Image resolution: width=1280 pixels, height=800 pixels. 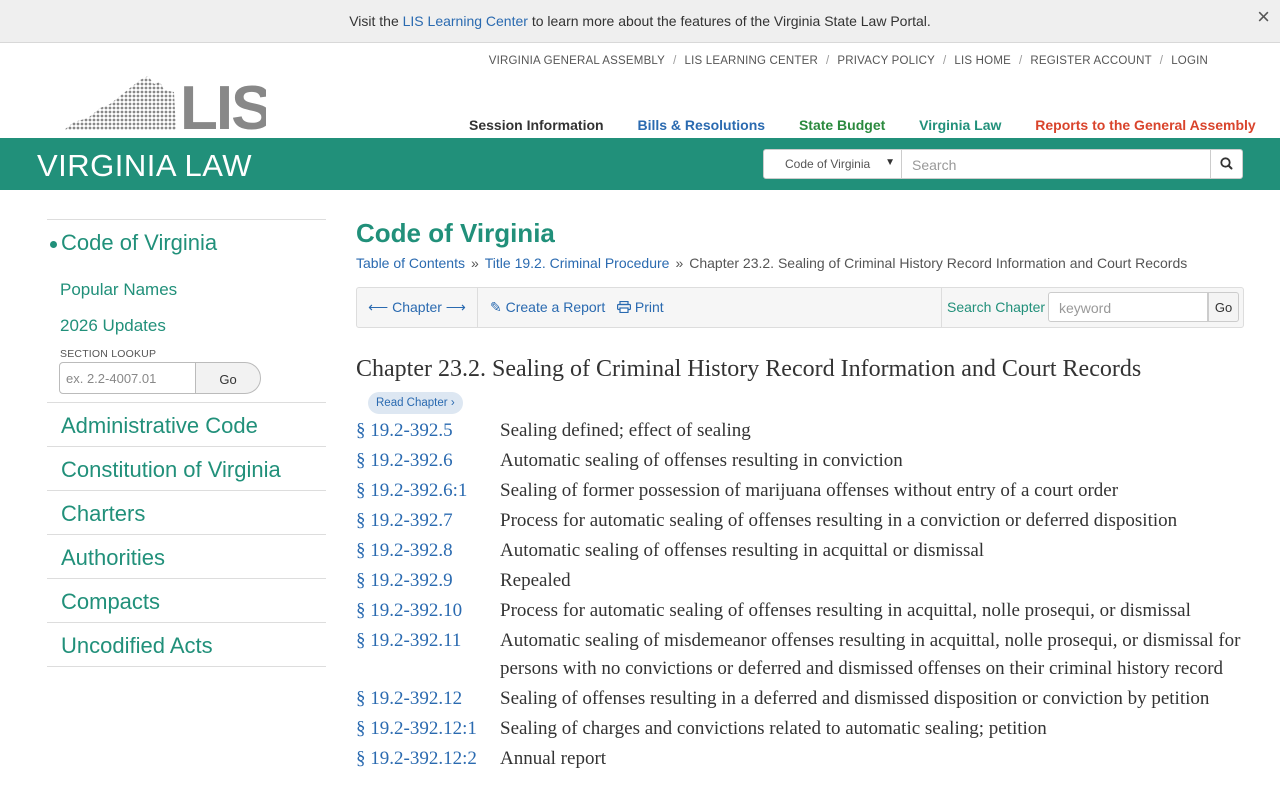 I want to click on section-title: Annual report, so click(x=553, y=758).